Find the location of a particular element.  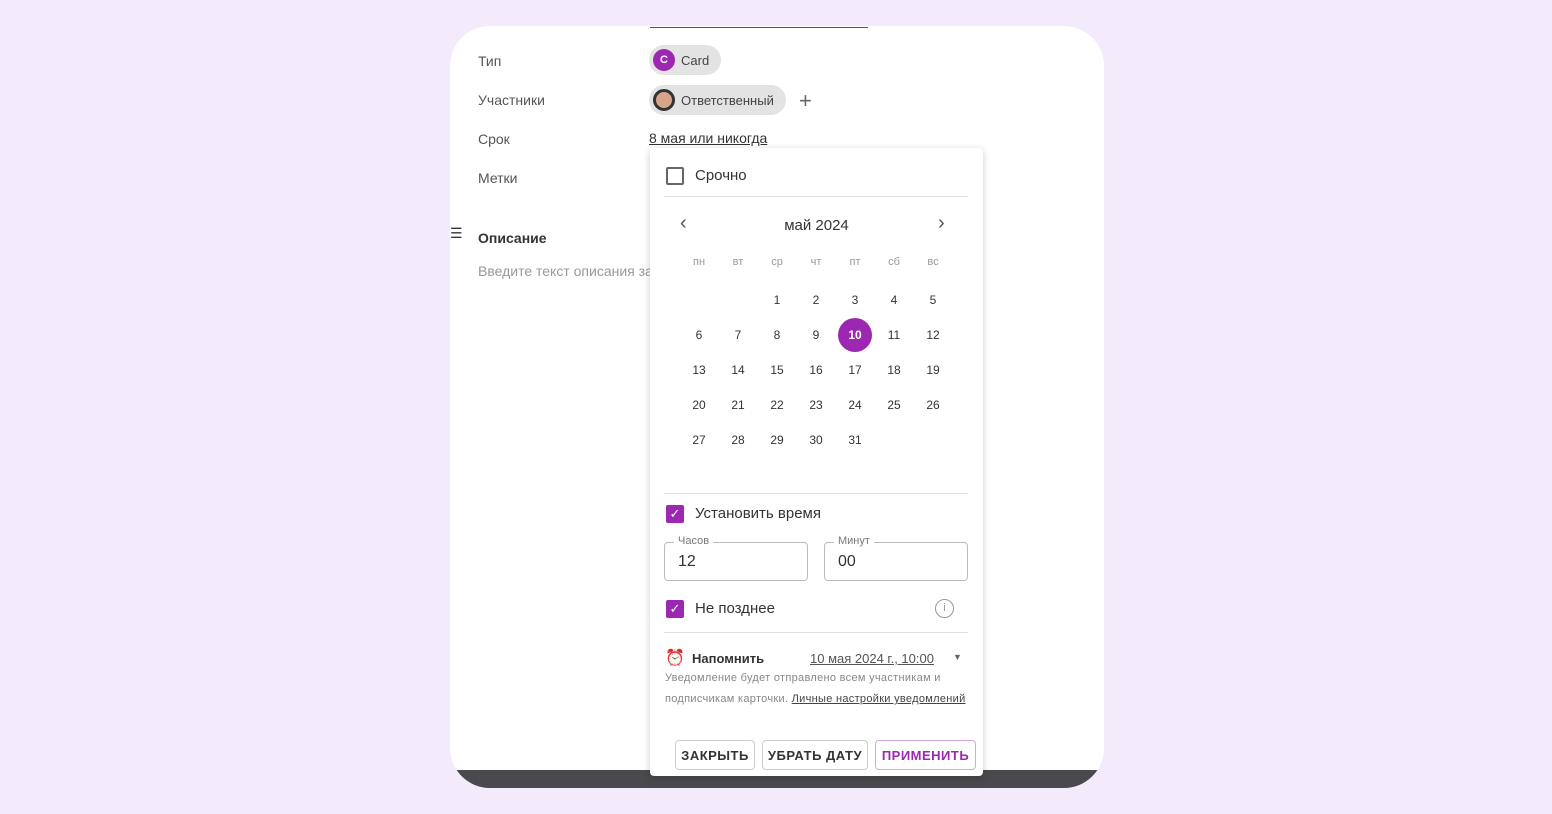

calendar-day: 1 is located at coordinates (777, 300).